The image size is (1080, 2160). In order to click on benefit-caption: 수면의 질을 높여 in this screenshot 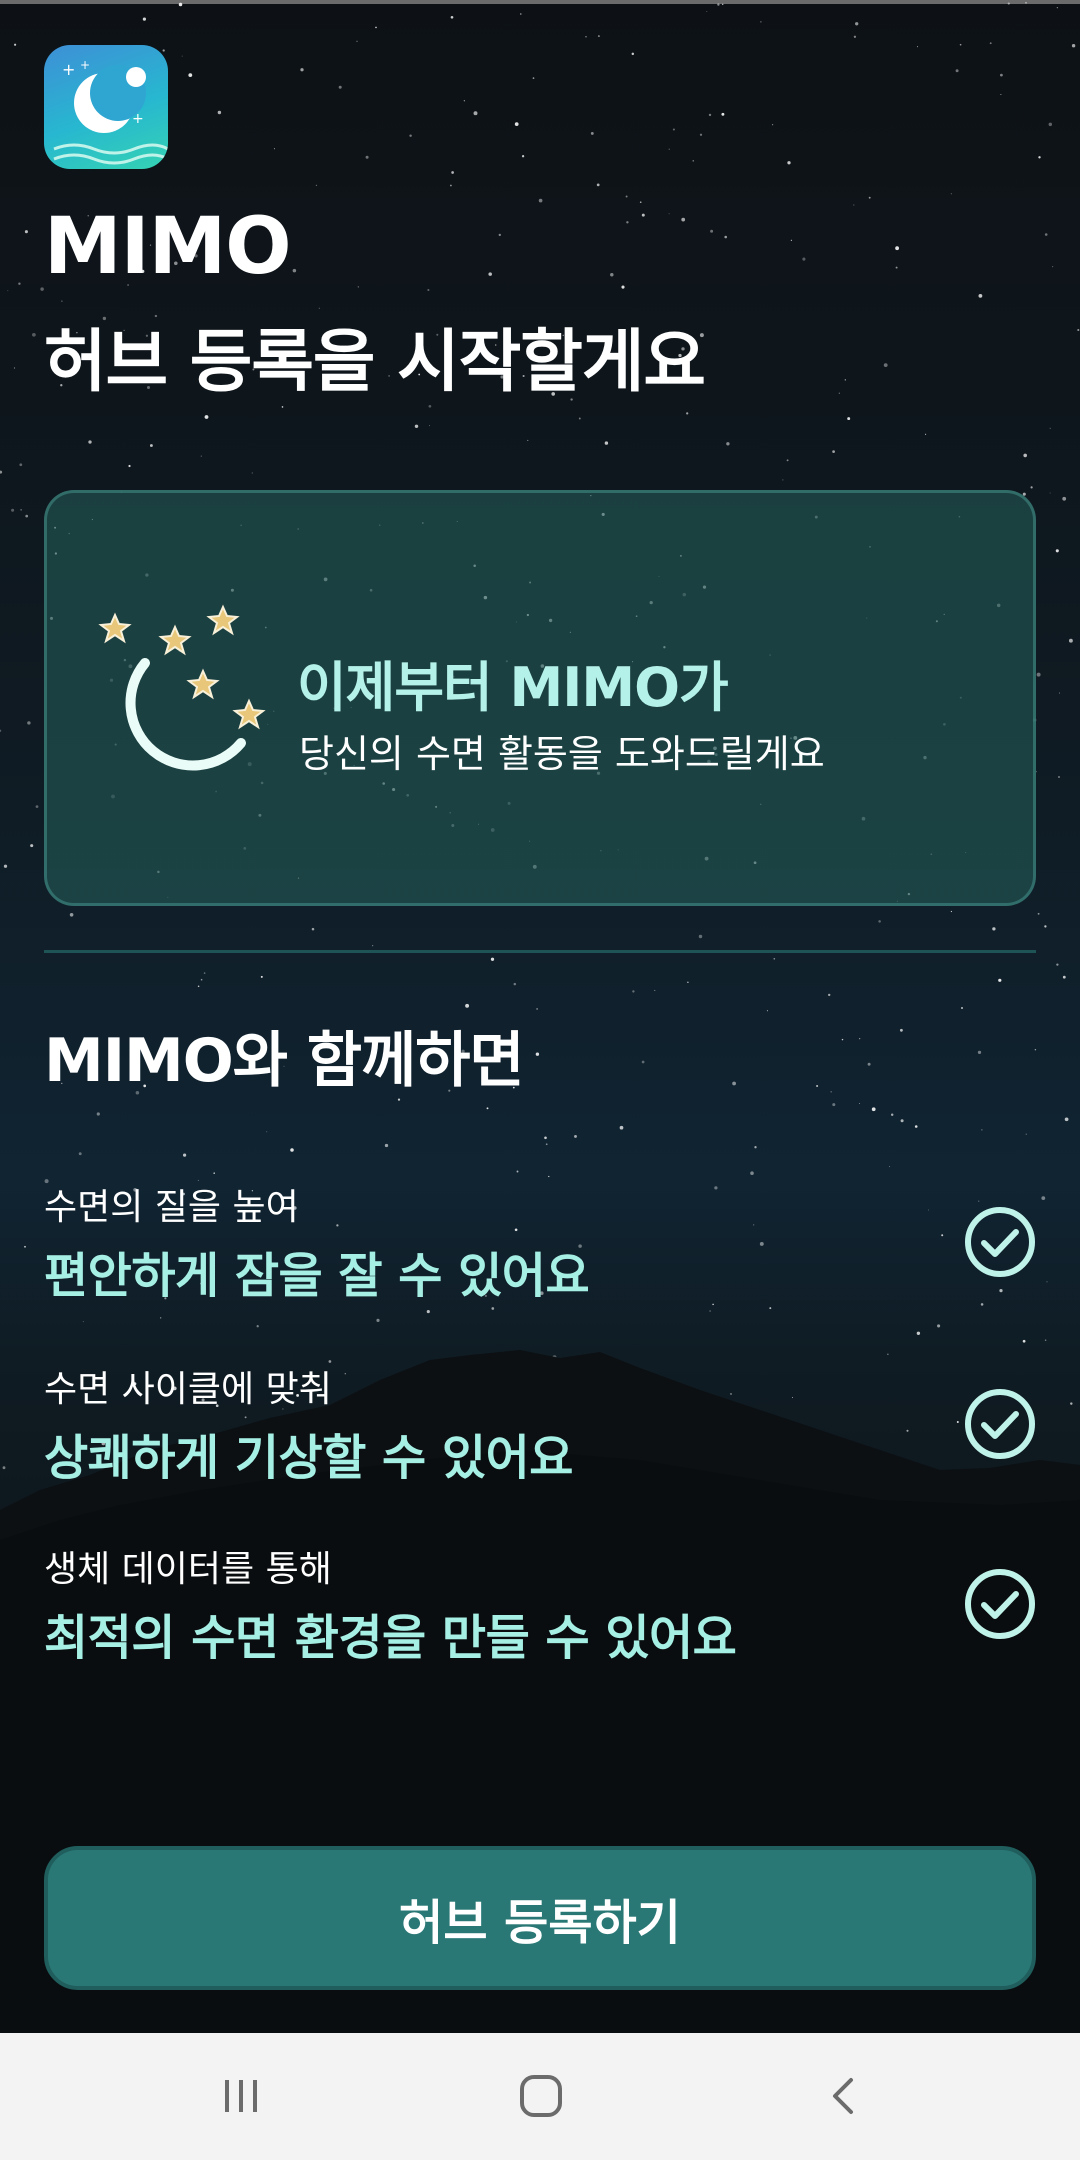, I will do `click(171, 1207)`.